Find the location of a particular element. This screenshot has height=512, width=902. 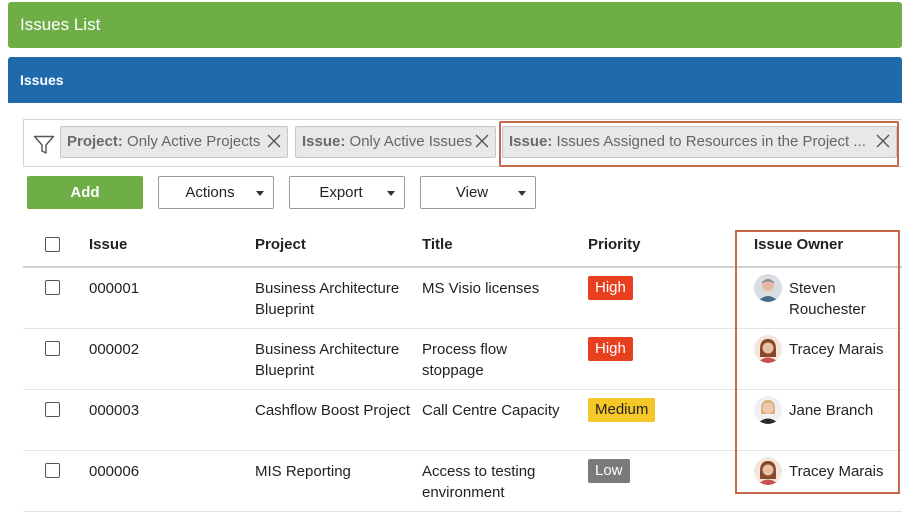

add-button: Add is located at coordinates (85, 192).